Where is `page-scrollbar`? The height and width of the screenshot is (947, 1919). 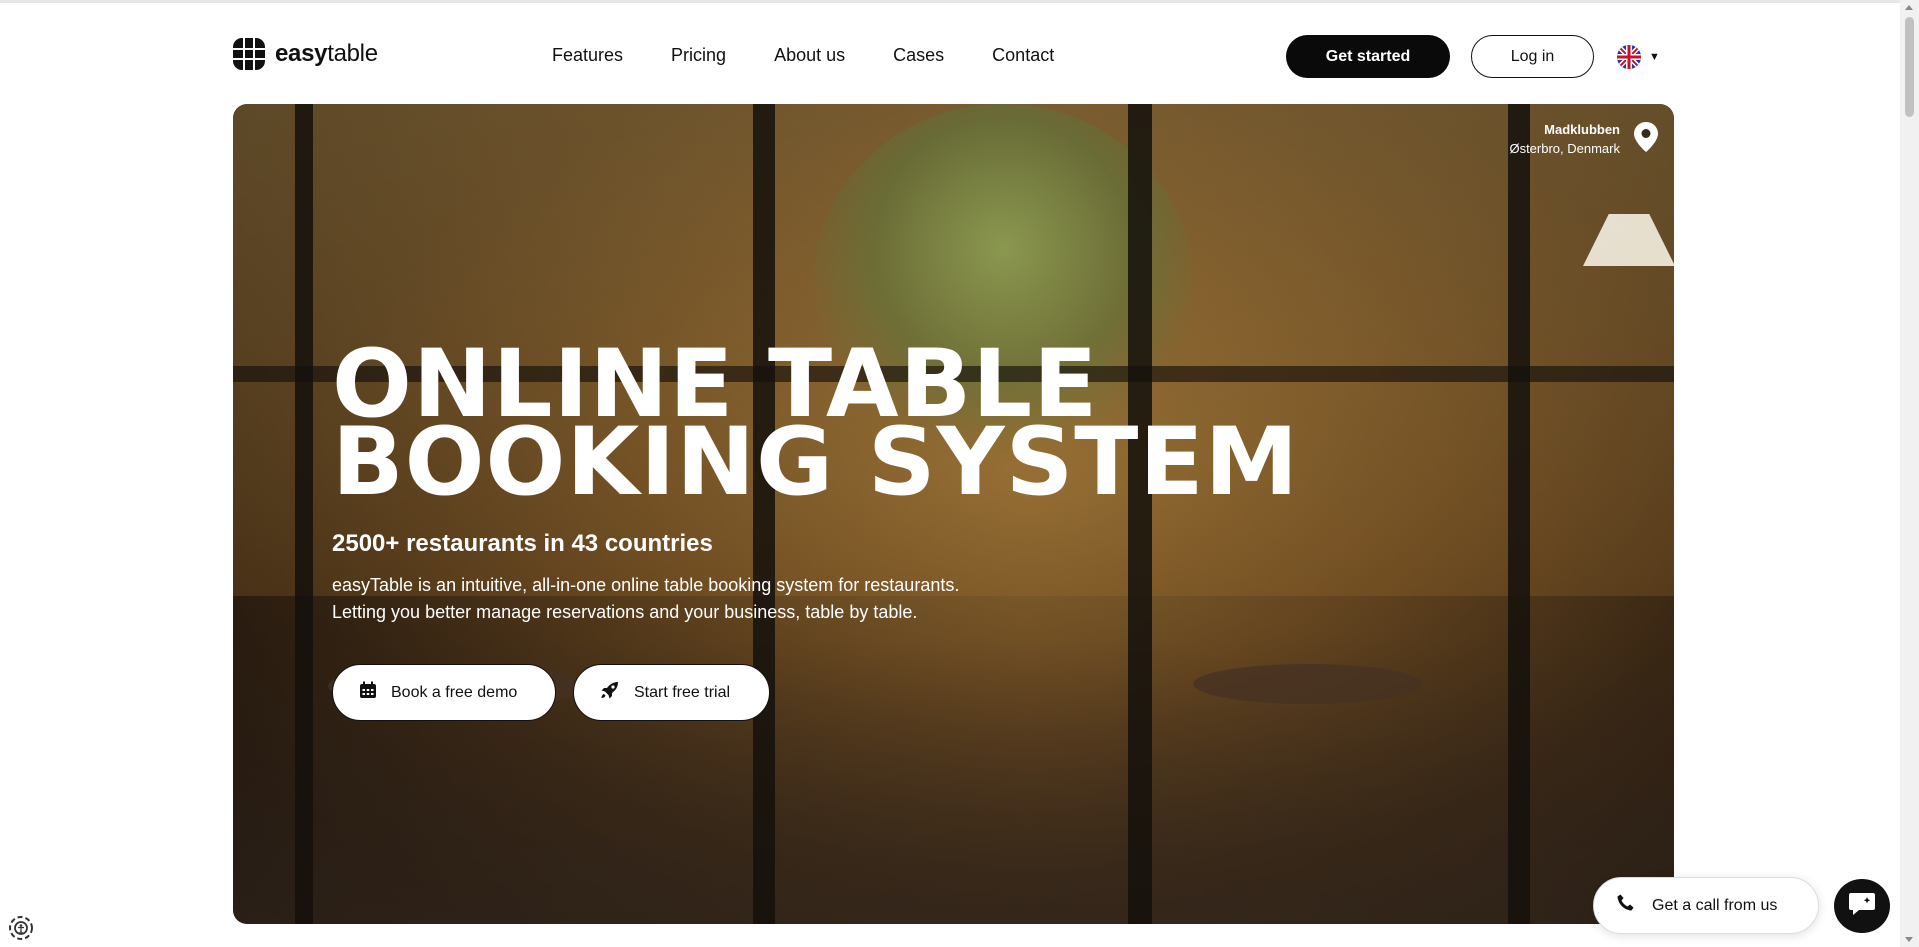 page-scrollbar is located at coordinates (1909, 473).